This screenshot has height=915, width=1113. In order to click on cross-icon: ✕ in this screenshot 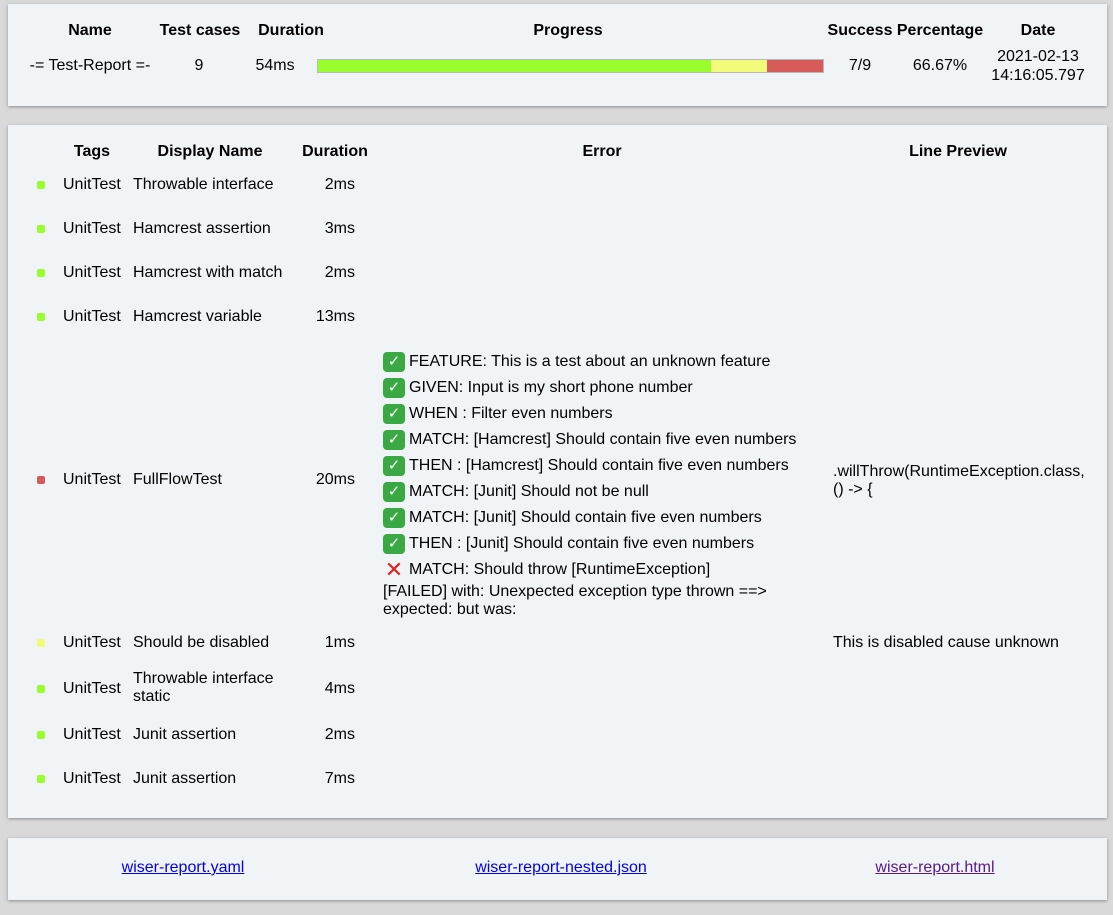, I will do `click(394, 569)`.